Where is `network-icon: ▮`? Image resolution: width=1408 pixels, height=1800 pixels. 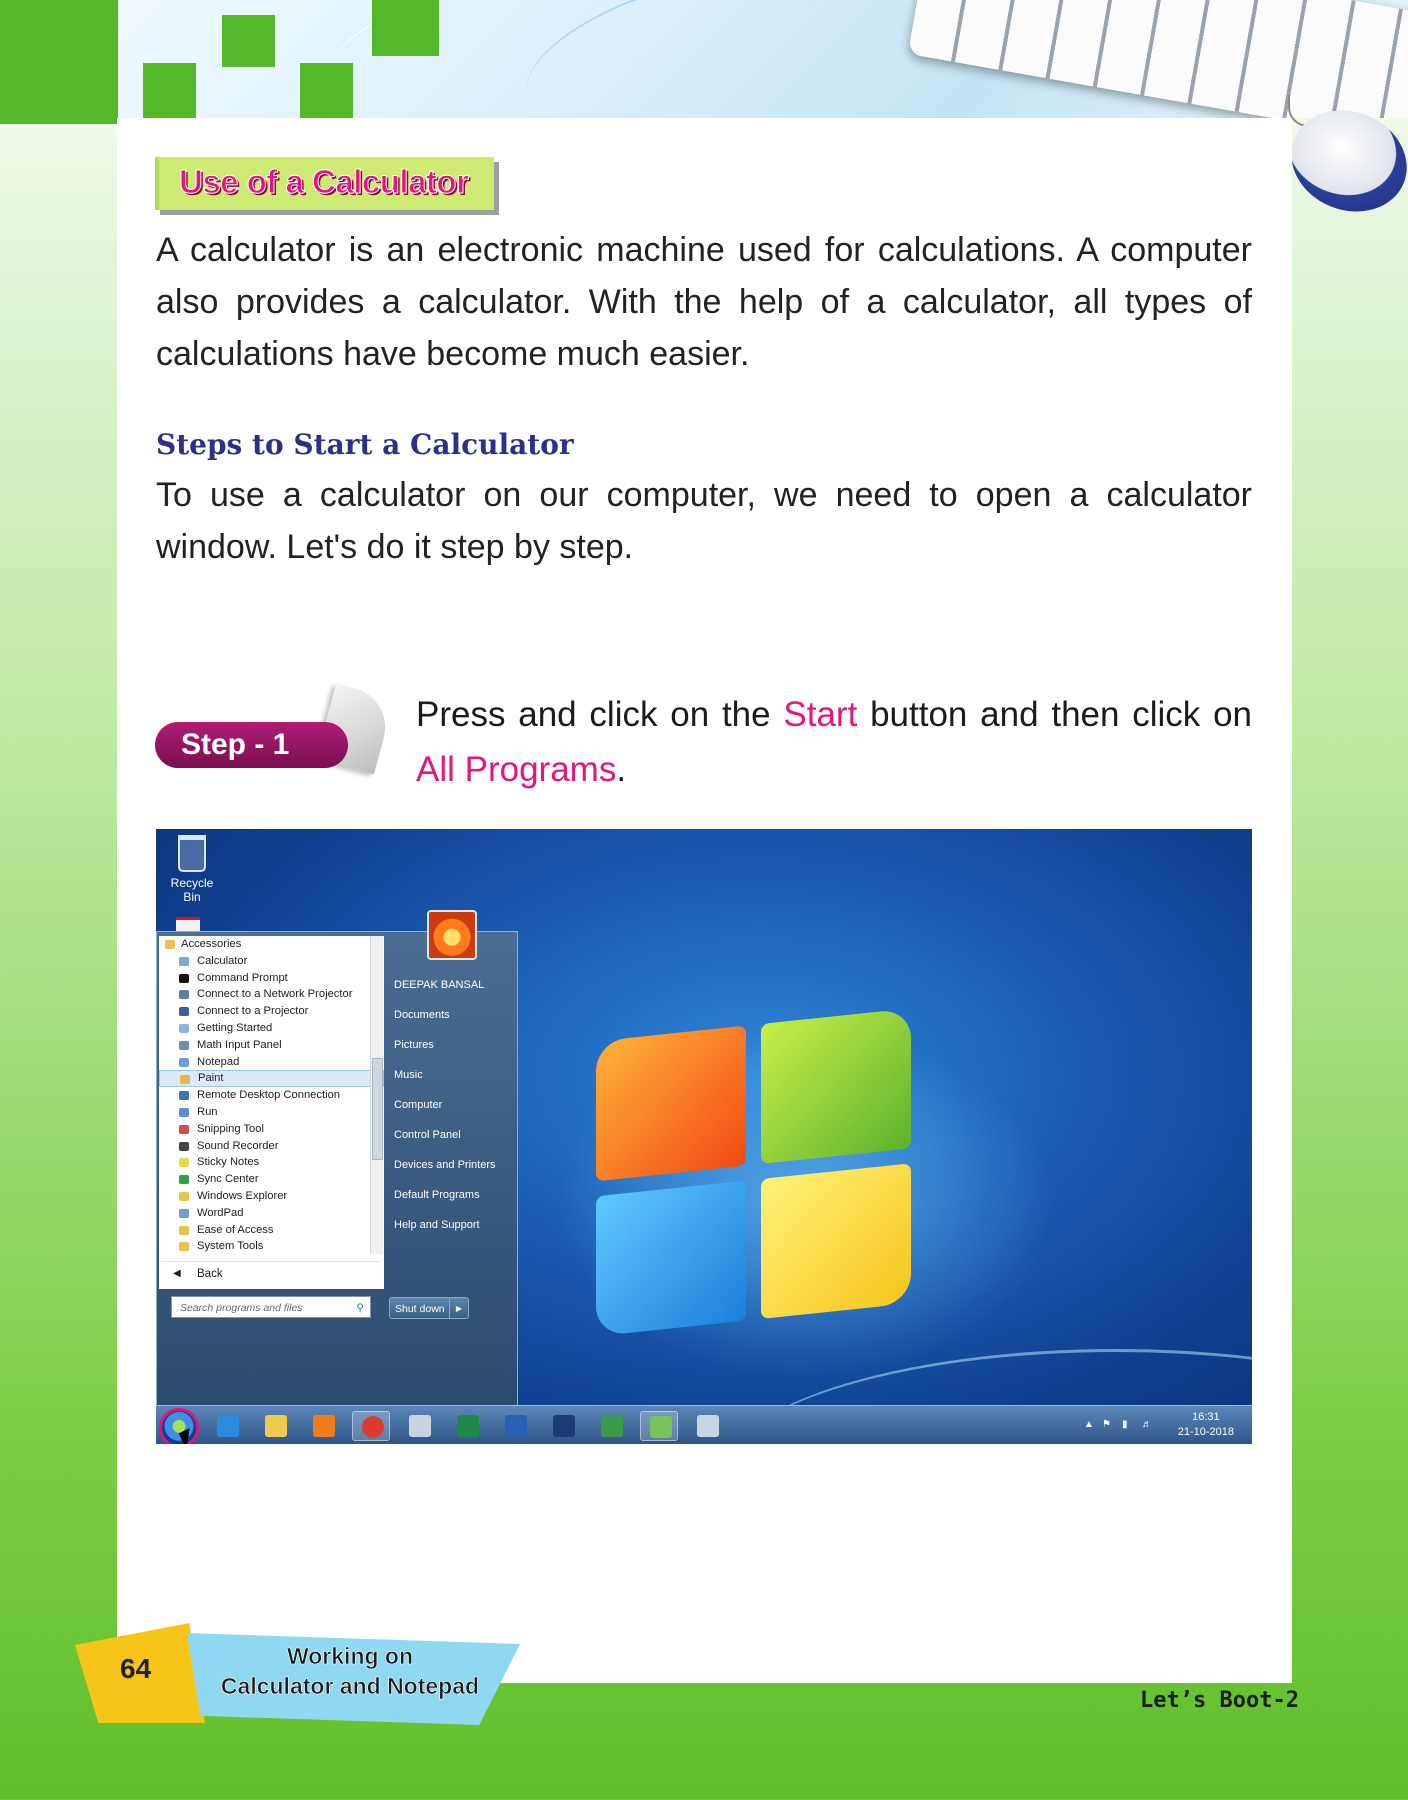
network-icon: ▮ is located at coordinates (1125, 1424).